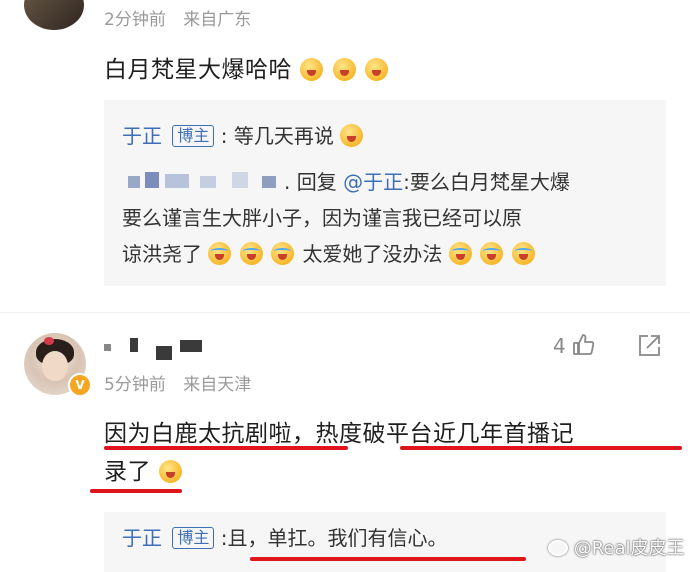 The width and height of the screenshot is (690, 572). I want to click on reply-row-2: . 回复 @于正:要么白月梵星大爆, so click(427, 182).